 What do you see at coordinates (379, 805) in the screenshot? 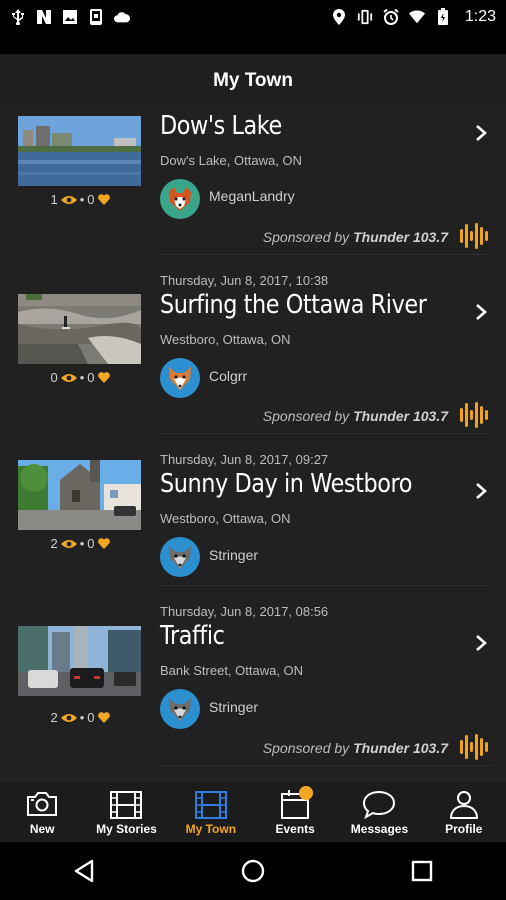
I see `chat-bubble-icon` at bounding box center [379, 805].